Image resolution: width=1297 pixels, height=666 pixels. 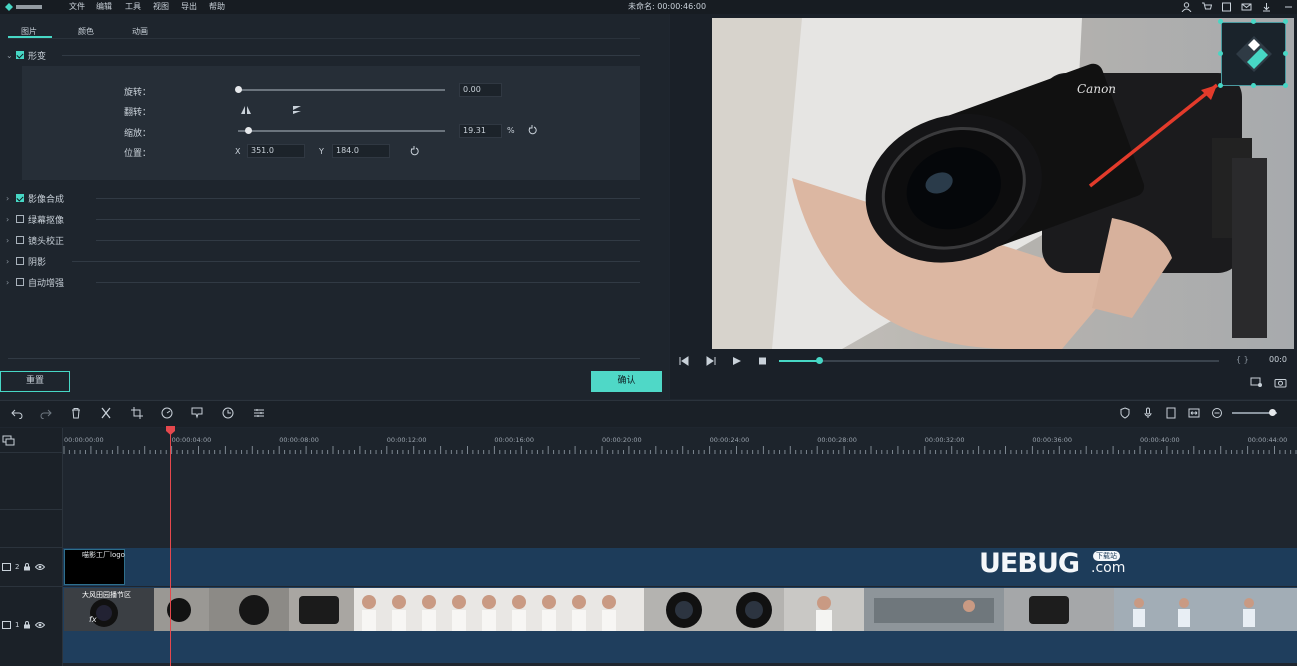 What do you see at coordinates (297, 110) in the screenshot?
I see `flip-vertical-icon` at bounding box center [297, 110].